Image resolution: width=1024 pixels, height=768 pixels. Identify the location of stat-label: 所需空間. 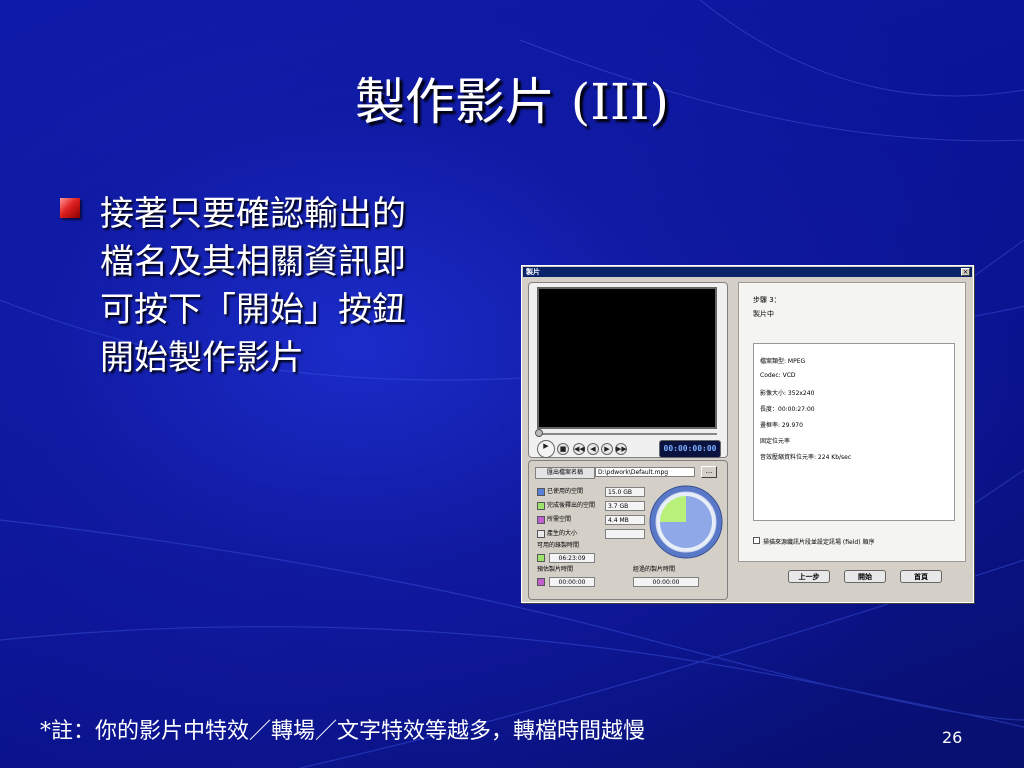
(559, 519).